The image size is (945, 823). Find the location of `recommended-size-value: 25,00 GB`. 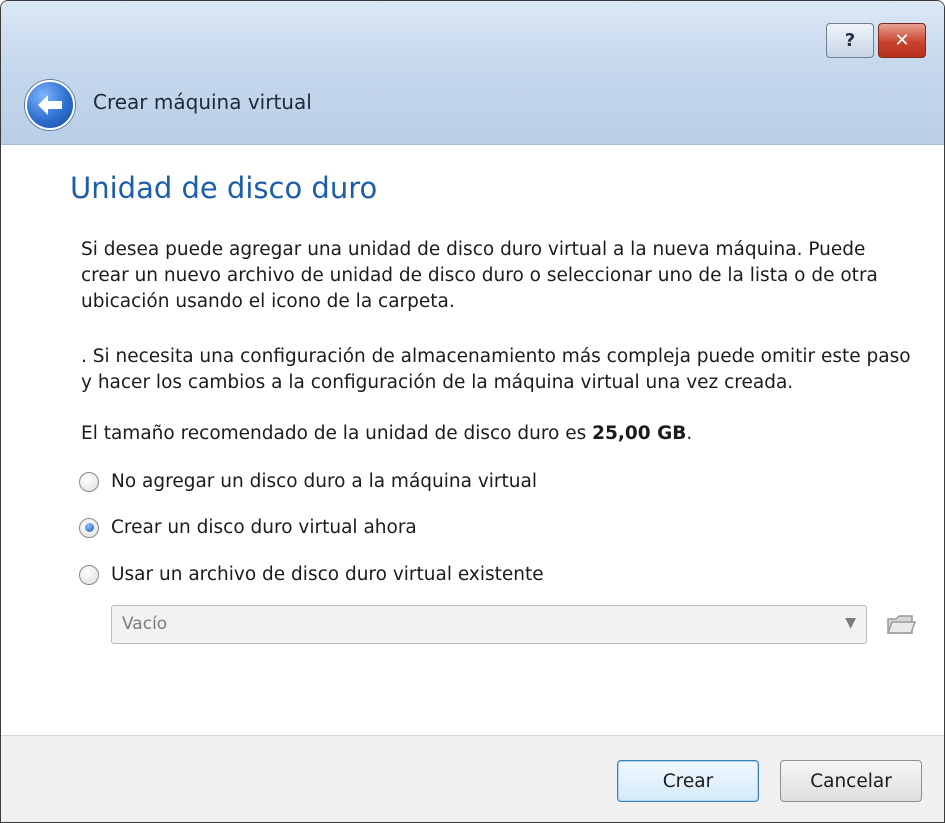

recommended-size-value: 25,00 GB is located at coordinates (639, 433).